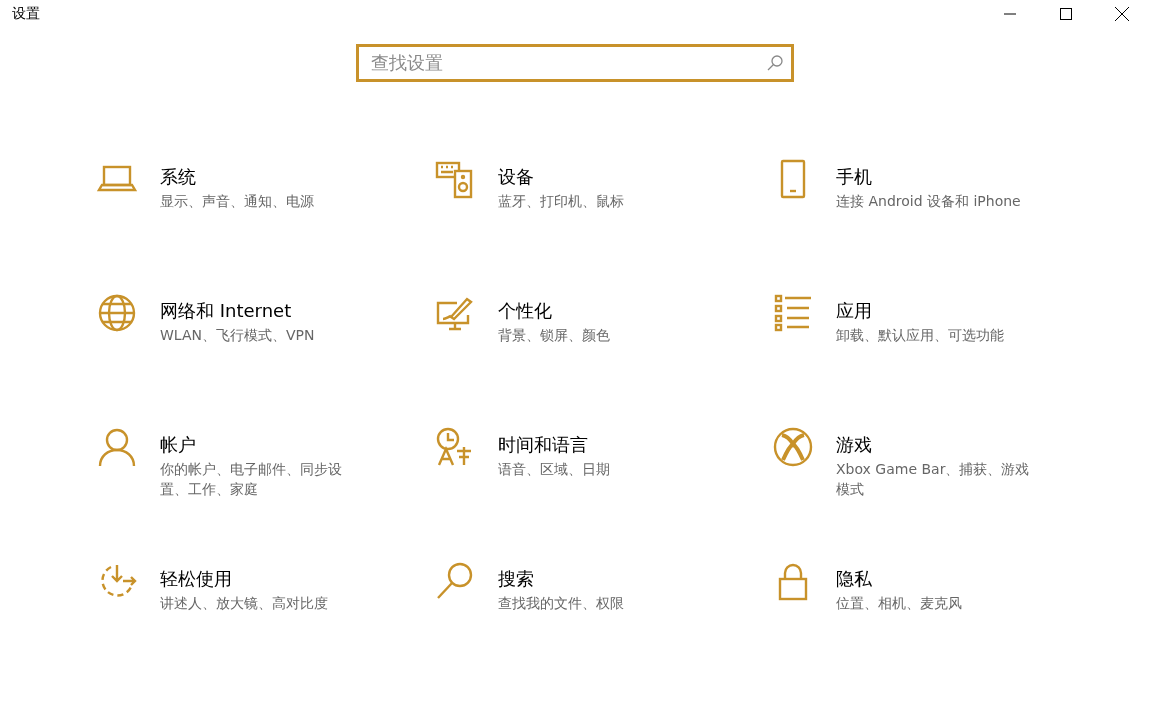  What do you see at coordinates (554, 311) in the screenshot?
I see `category-title: 个性化` at bounding box center [554, 311].